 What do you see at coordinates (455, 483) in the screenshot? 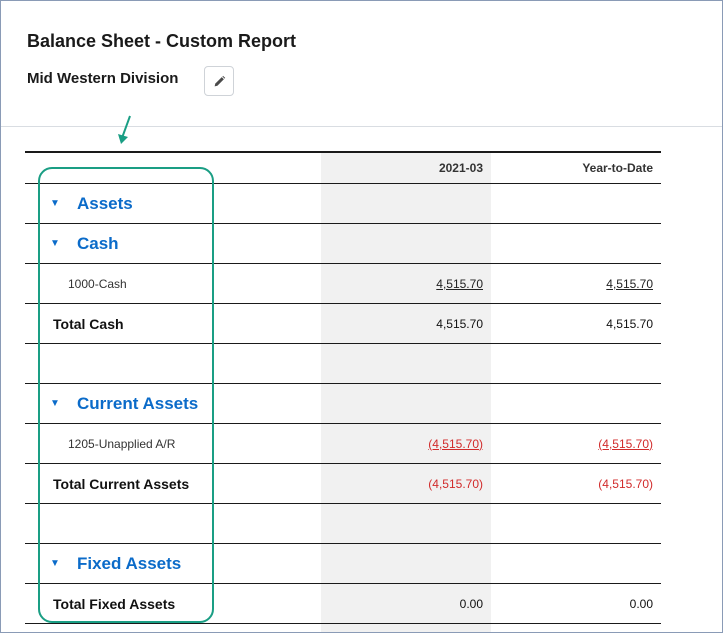
I see `total-current-assets-period: (4,515.70)` at bounding box center [455, 483].